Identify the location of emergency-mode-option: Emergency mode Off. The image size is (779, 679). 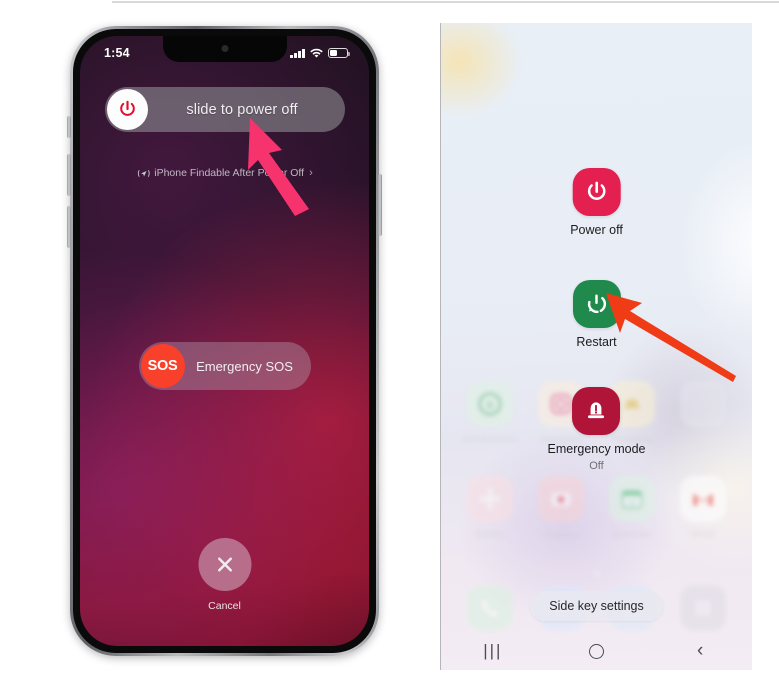
(596, 429).